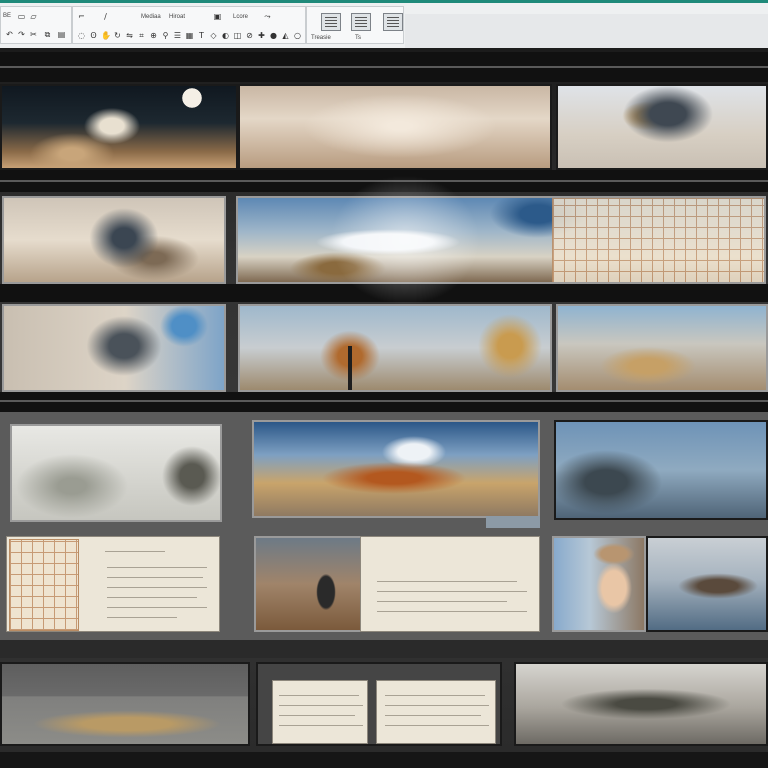 The height and width of the screenshot is (768, 768). I want to click on undo-icon: ↶, so click(9, 34).